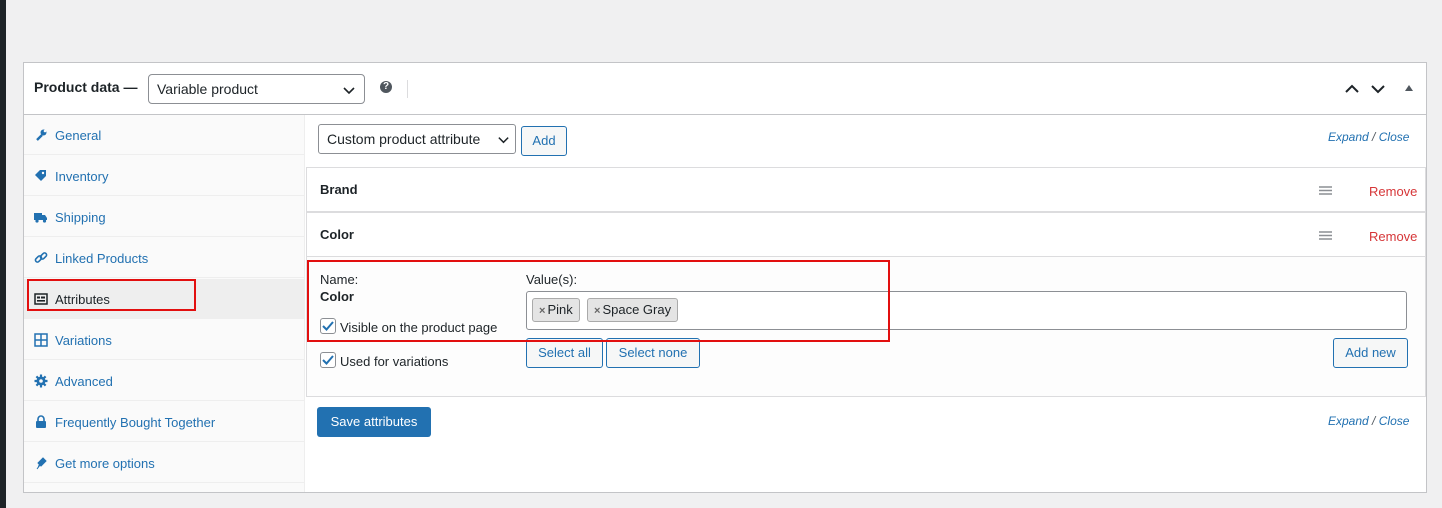  Describe the element at coordinates (105, 463) in the screenshot. I see `tab-label: Get more options` at that location.